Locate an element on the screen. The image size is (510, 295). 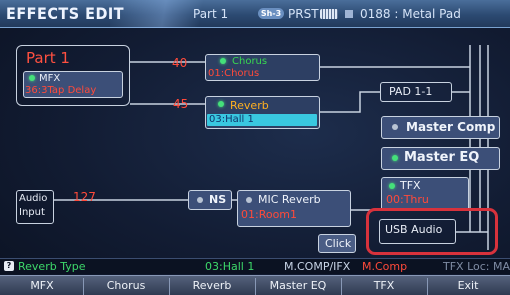
title-part: Part 1 is located at coordinates (211, 14).